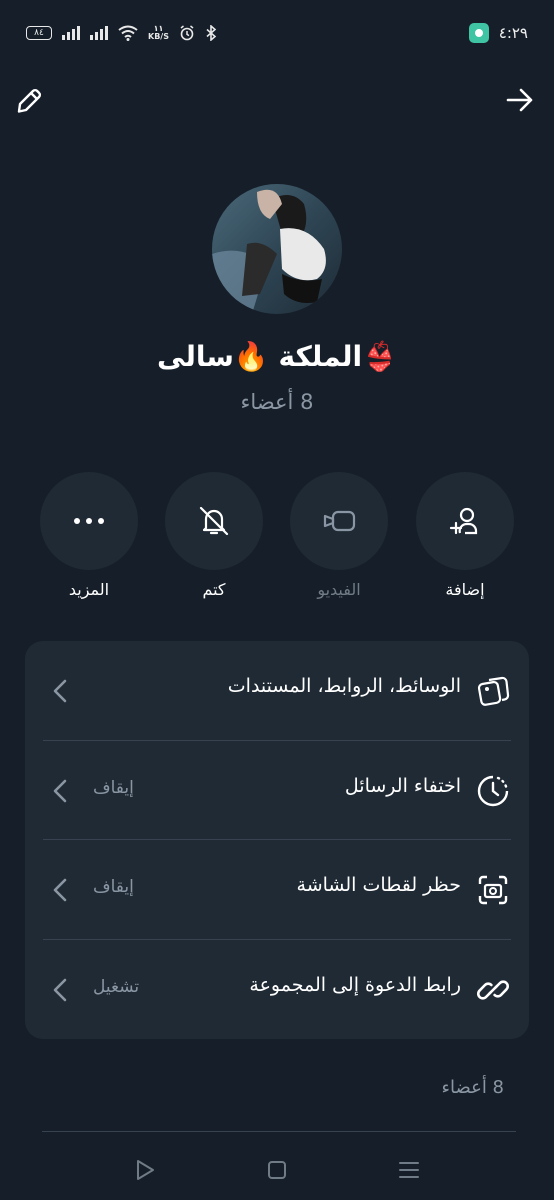 Image resolution: width=554 pixels, height=1200 pixels. Describe the element at coordinates (493, 791) in the screenshot. I see `disappearing-timer-icon` at that location.